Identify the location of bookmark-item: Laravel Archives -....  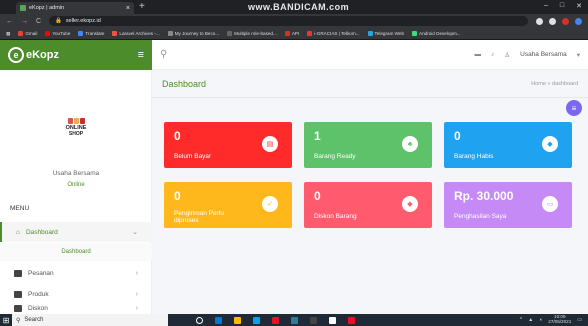
(136, 33).